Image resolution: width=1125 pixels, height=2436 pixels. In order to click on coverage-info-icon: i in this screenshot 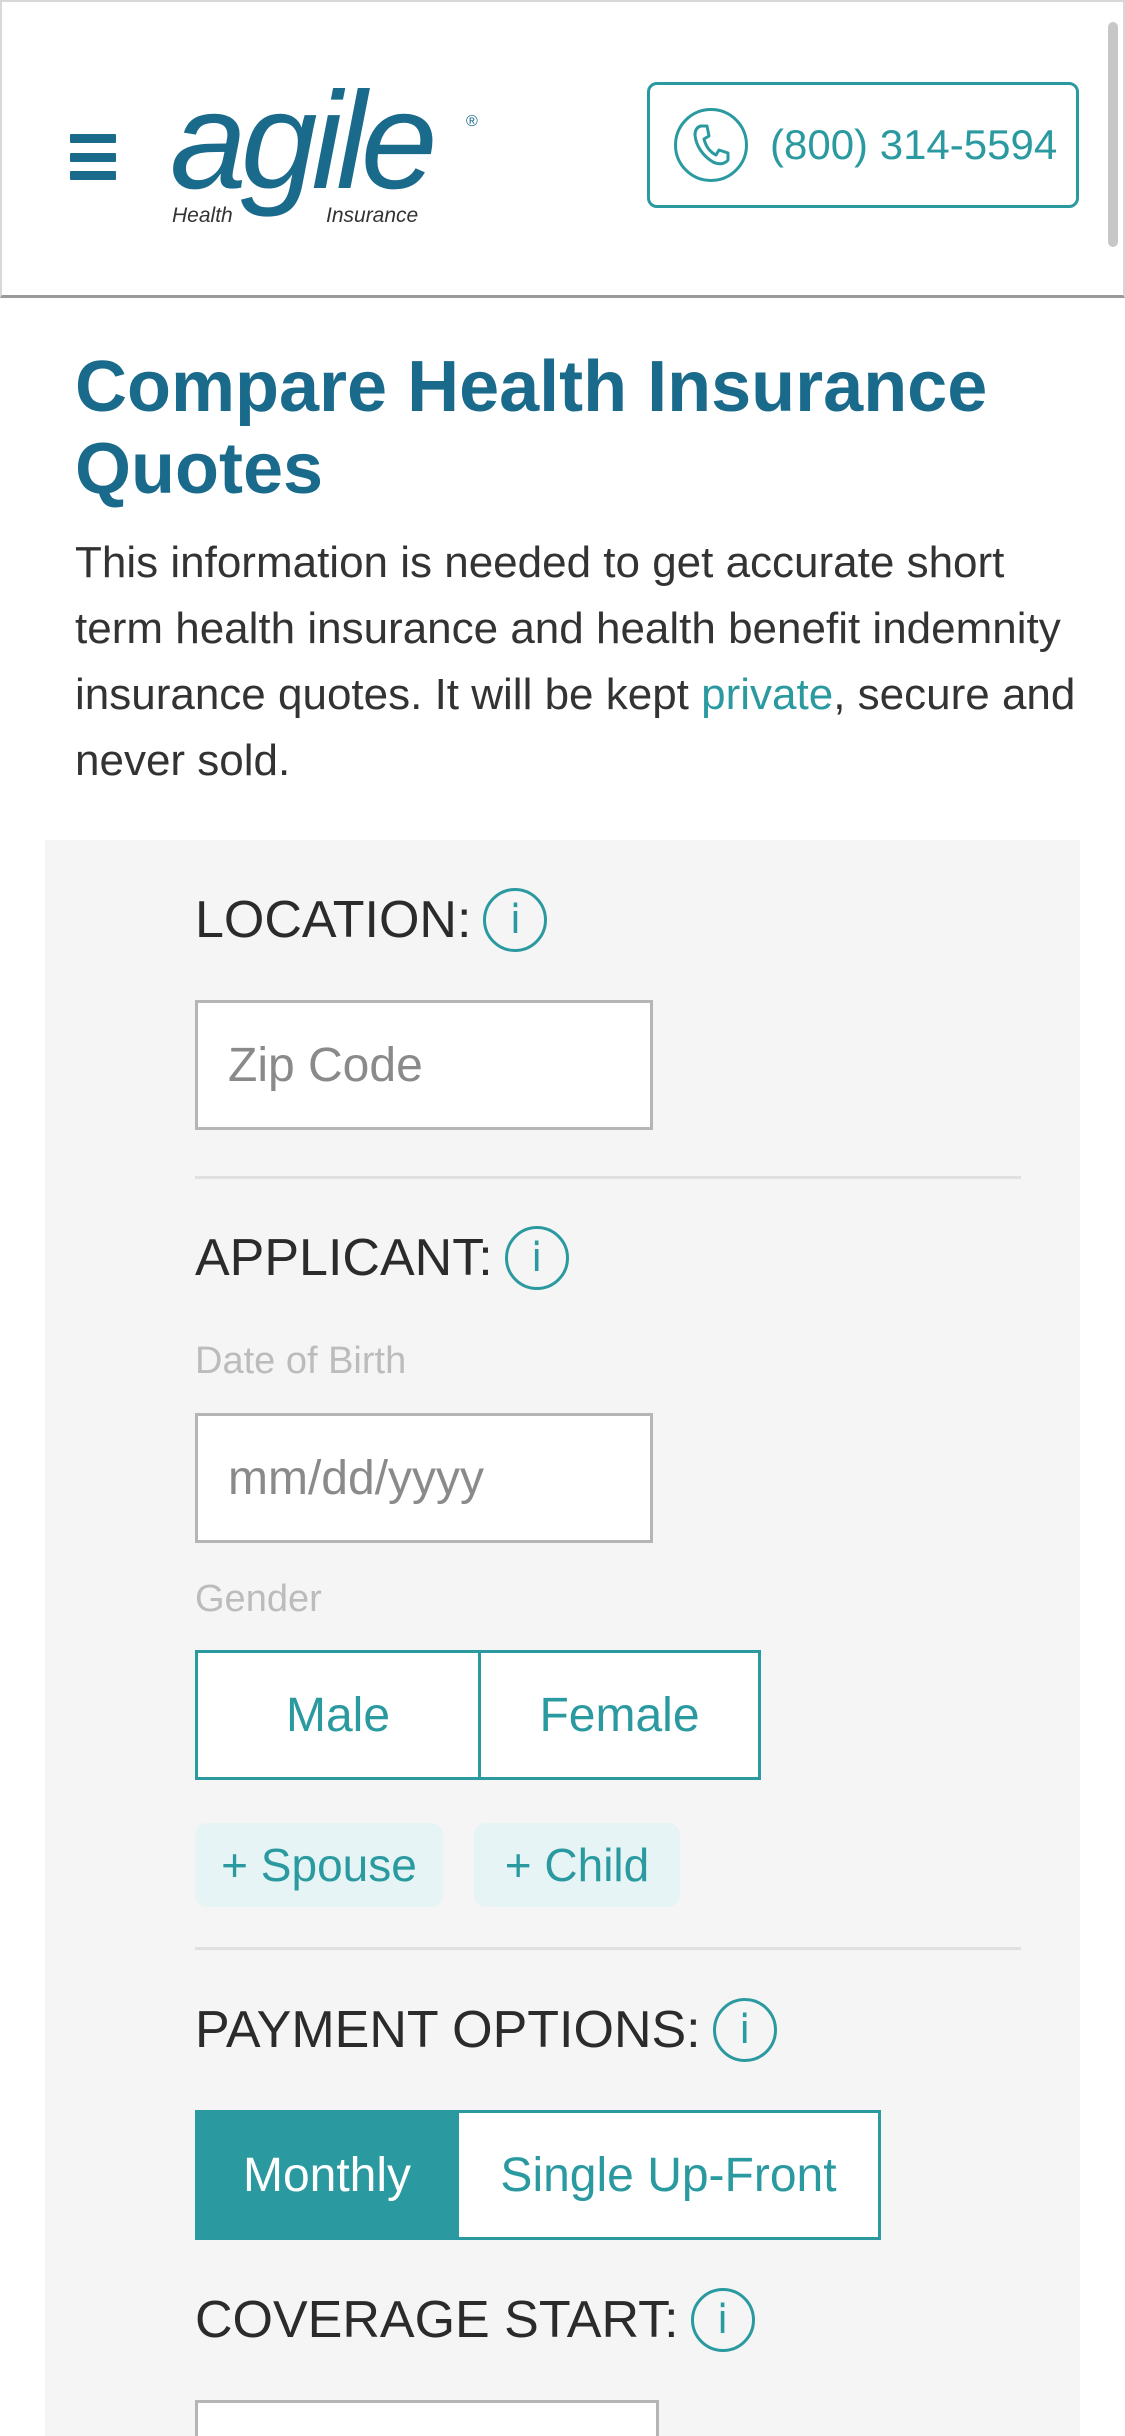, I will do `click(722, 2320)`.